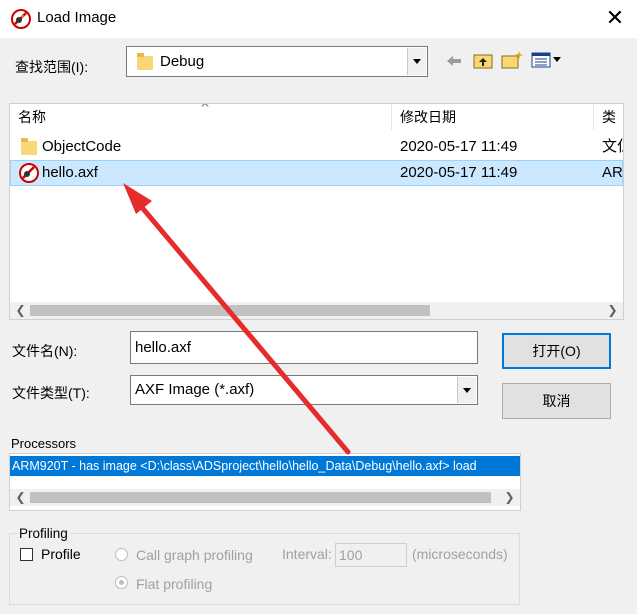 Image resolution: width=637 pixels, height=614 pixels. Describe the element at coordinates (316, 173) in the screenshot. I see `file-row-hello-axf: hello.axf 2020-05-17 11:49 AR` at that location.